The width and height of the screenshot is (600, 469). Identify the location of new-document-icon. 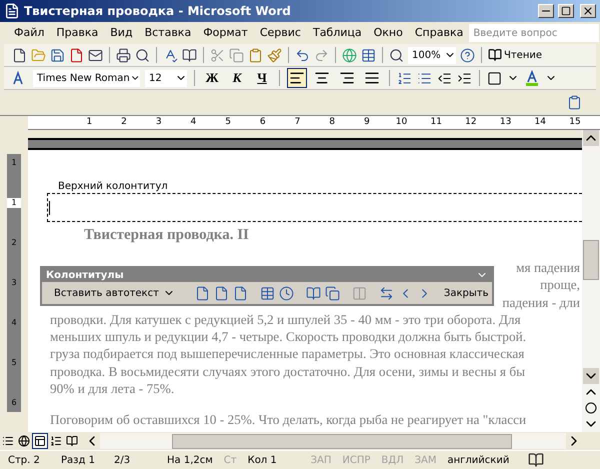
(19, 55).